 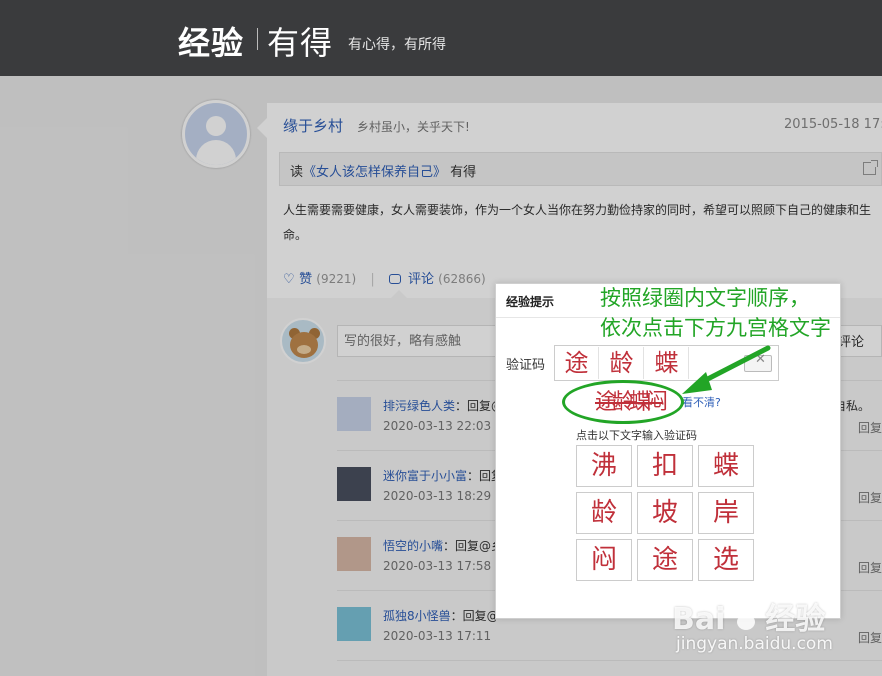 What do you see at coordinates (300, 41) in the screenshot?
I see `brand-logo-second: 有得` at bounding box center [300, 41].